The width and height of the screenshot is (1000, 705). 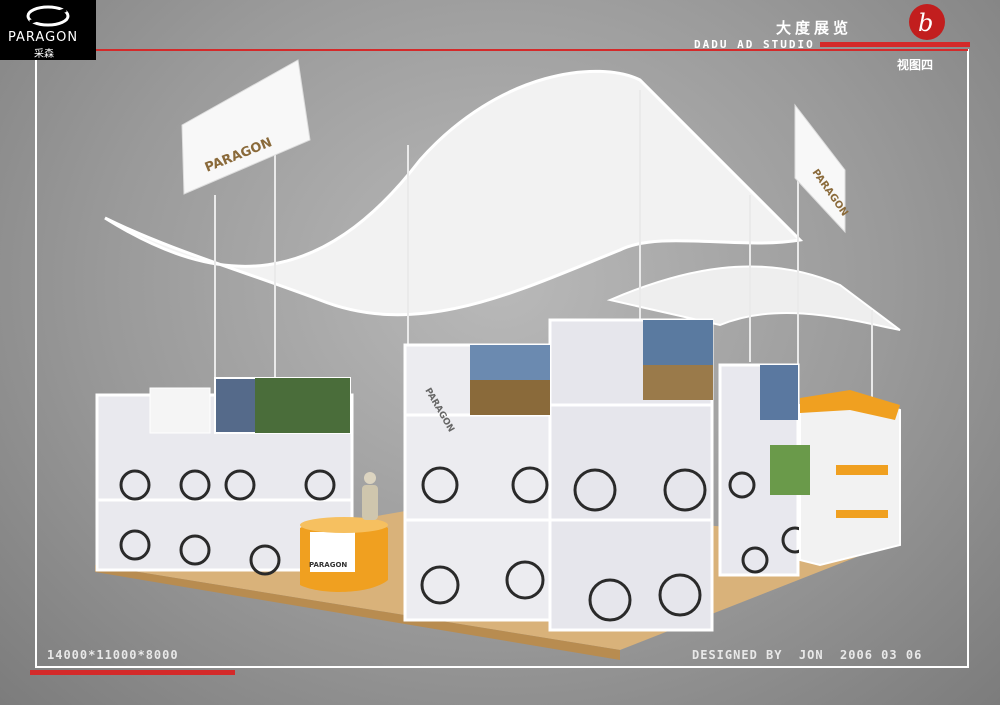 What do you see at coordinates (915, 65) in the screenshot?
I see `view-label: 视图四` at bounding box center [915, 65].